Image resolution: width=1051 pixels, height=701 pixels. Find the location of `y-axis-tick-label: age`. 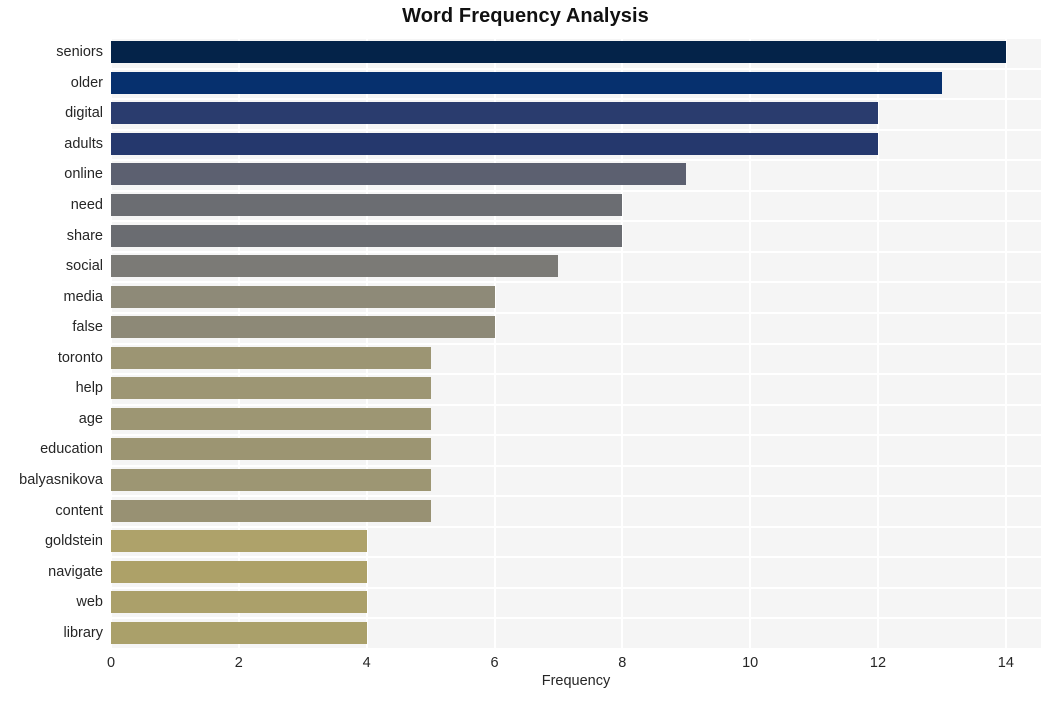

y-axis-tick-label: age is located at coordinates (90, 418).